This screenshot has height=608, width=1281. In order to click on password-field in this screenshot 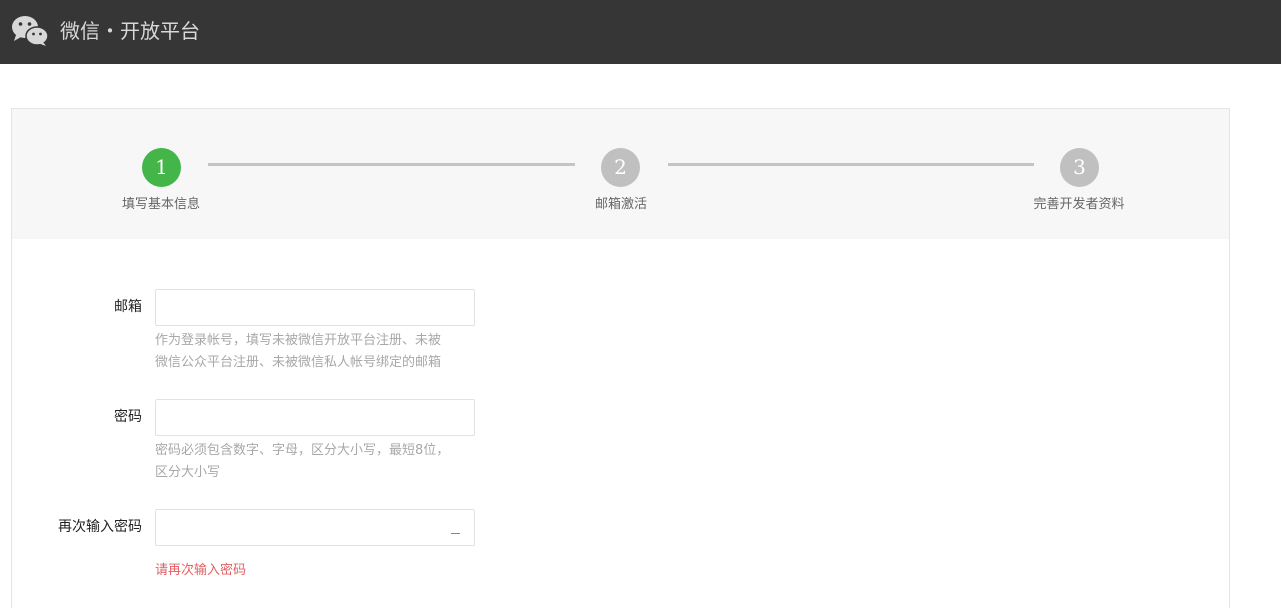, I will do `click(315, 417)`.